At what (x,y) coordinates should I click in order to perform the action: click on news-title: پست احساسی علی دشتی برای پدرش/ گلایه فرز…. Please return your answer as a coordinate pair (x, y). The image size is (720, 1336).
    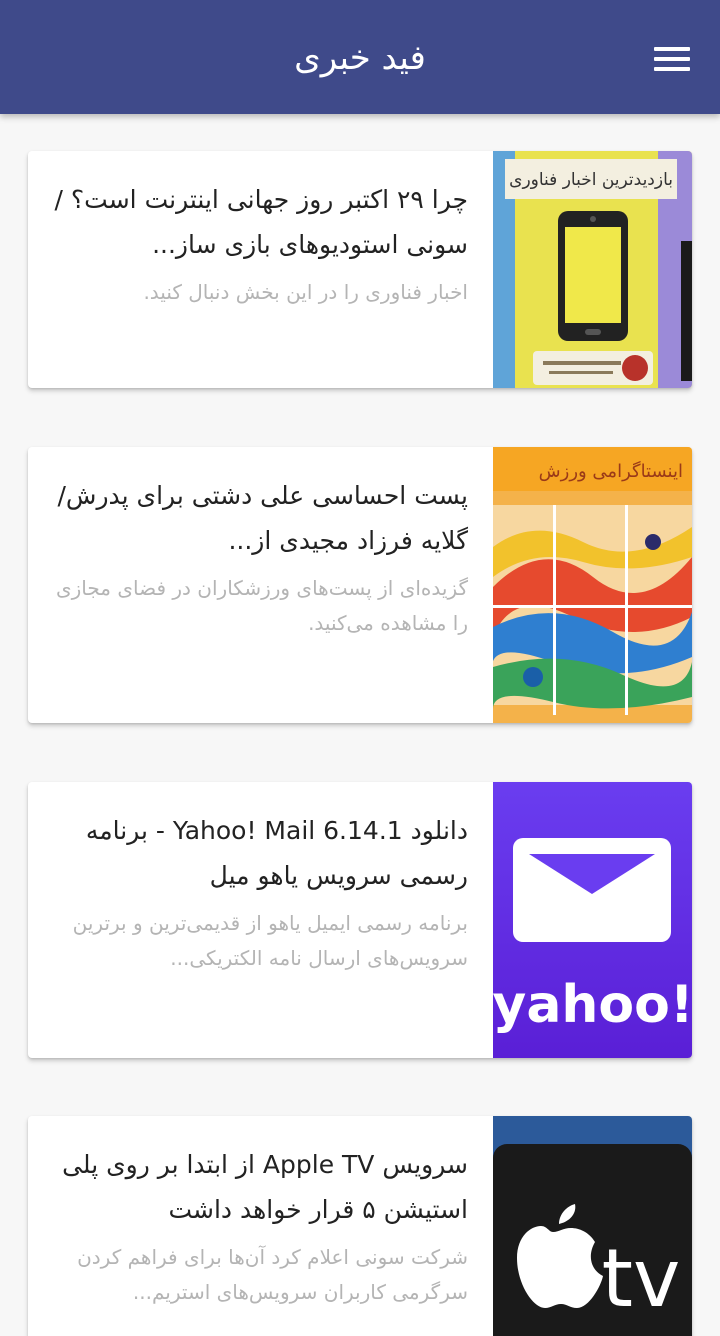
    Looking at the image, I should click on (261, 518).